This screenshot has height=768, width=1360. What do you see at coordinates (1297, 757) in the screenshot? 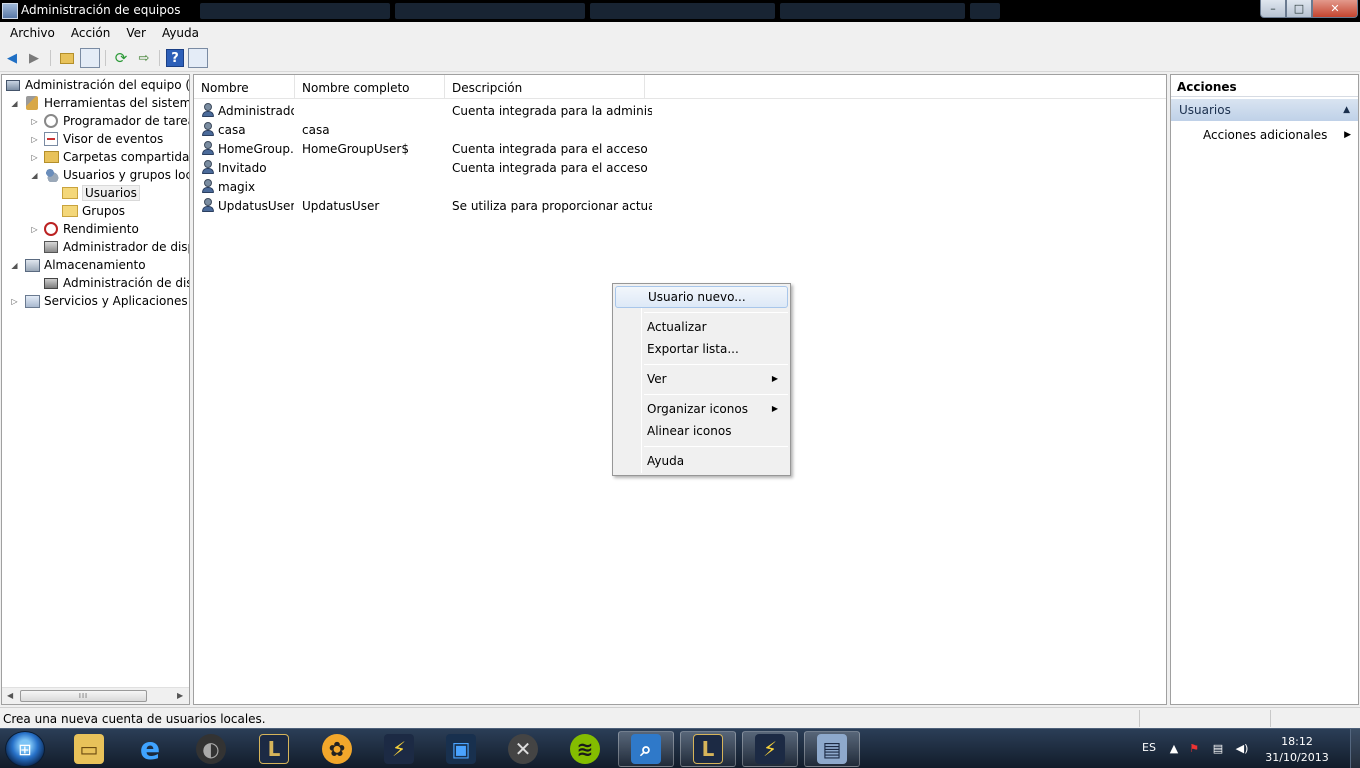
I see `clock-date: 31/10/2013` at bounding box center [1297, 757].